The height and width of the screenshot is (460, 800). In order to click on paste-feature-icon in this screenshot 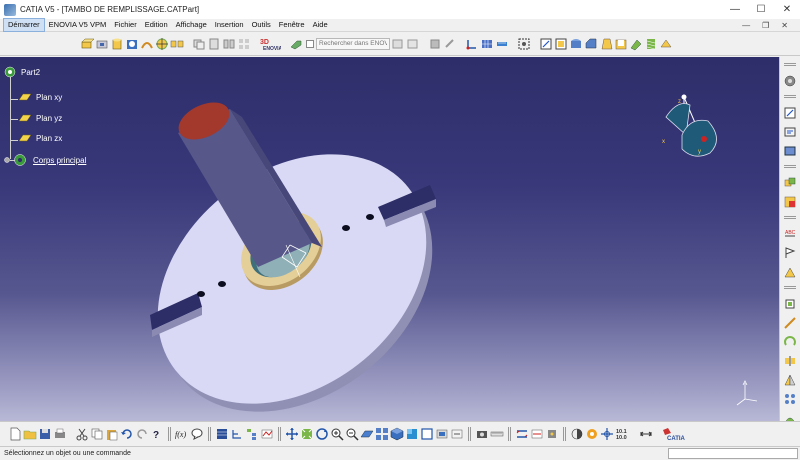, I will do `click(214, 44)`.